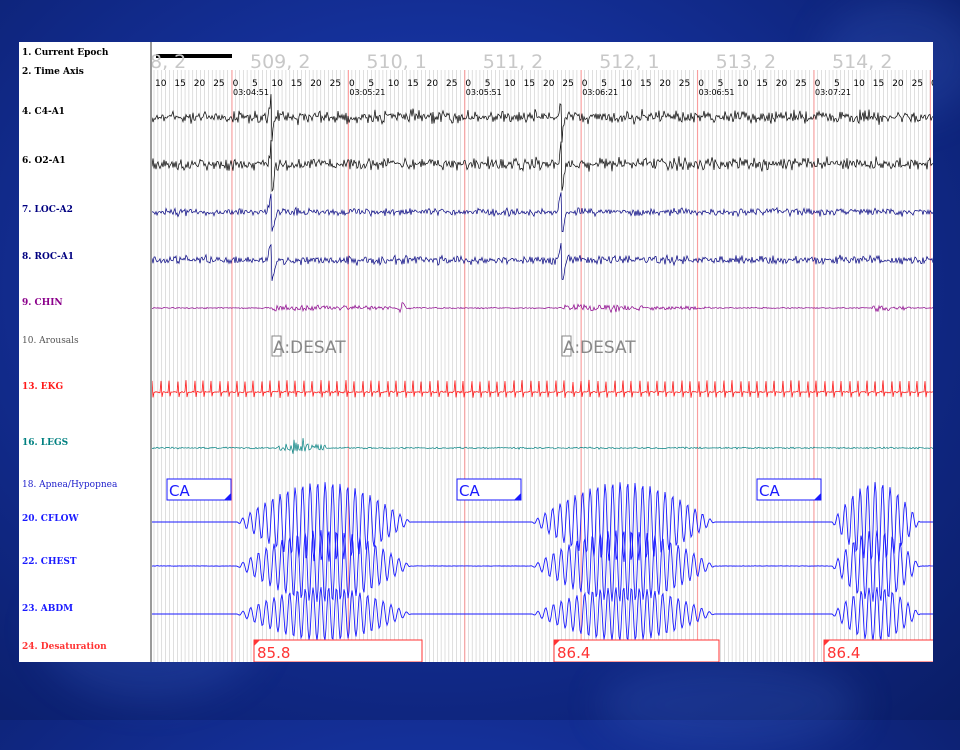 Image resolution: width=960 pixels, height=750 pixels. Describe the element at coordinates (862, 62) in the screenshot. I see `epoch-number-label: 514, 2` at that location.